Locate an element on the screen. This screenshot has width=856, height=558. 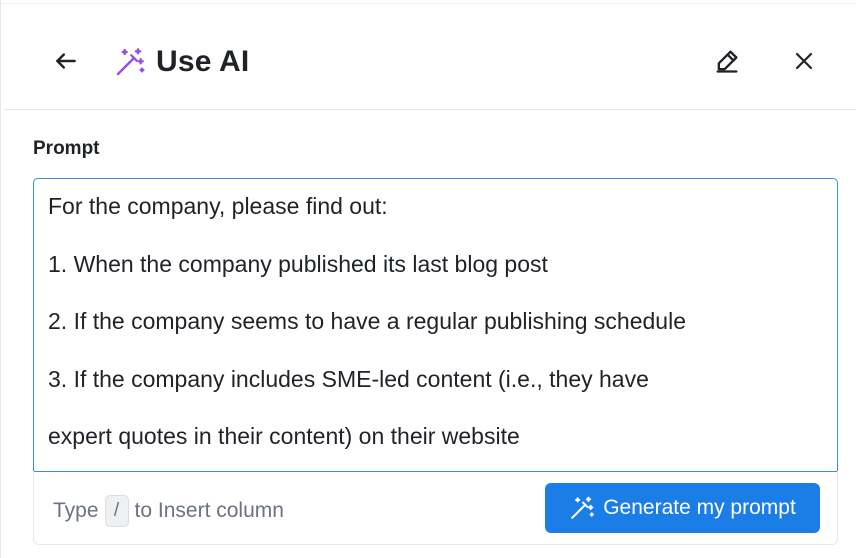
eraser-pen-icon is located at coordinates (727, 61).